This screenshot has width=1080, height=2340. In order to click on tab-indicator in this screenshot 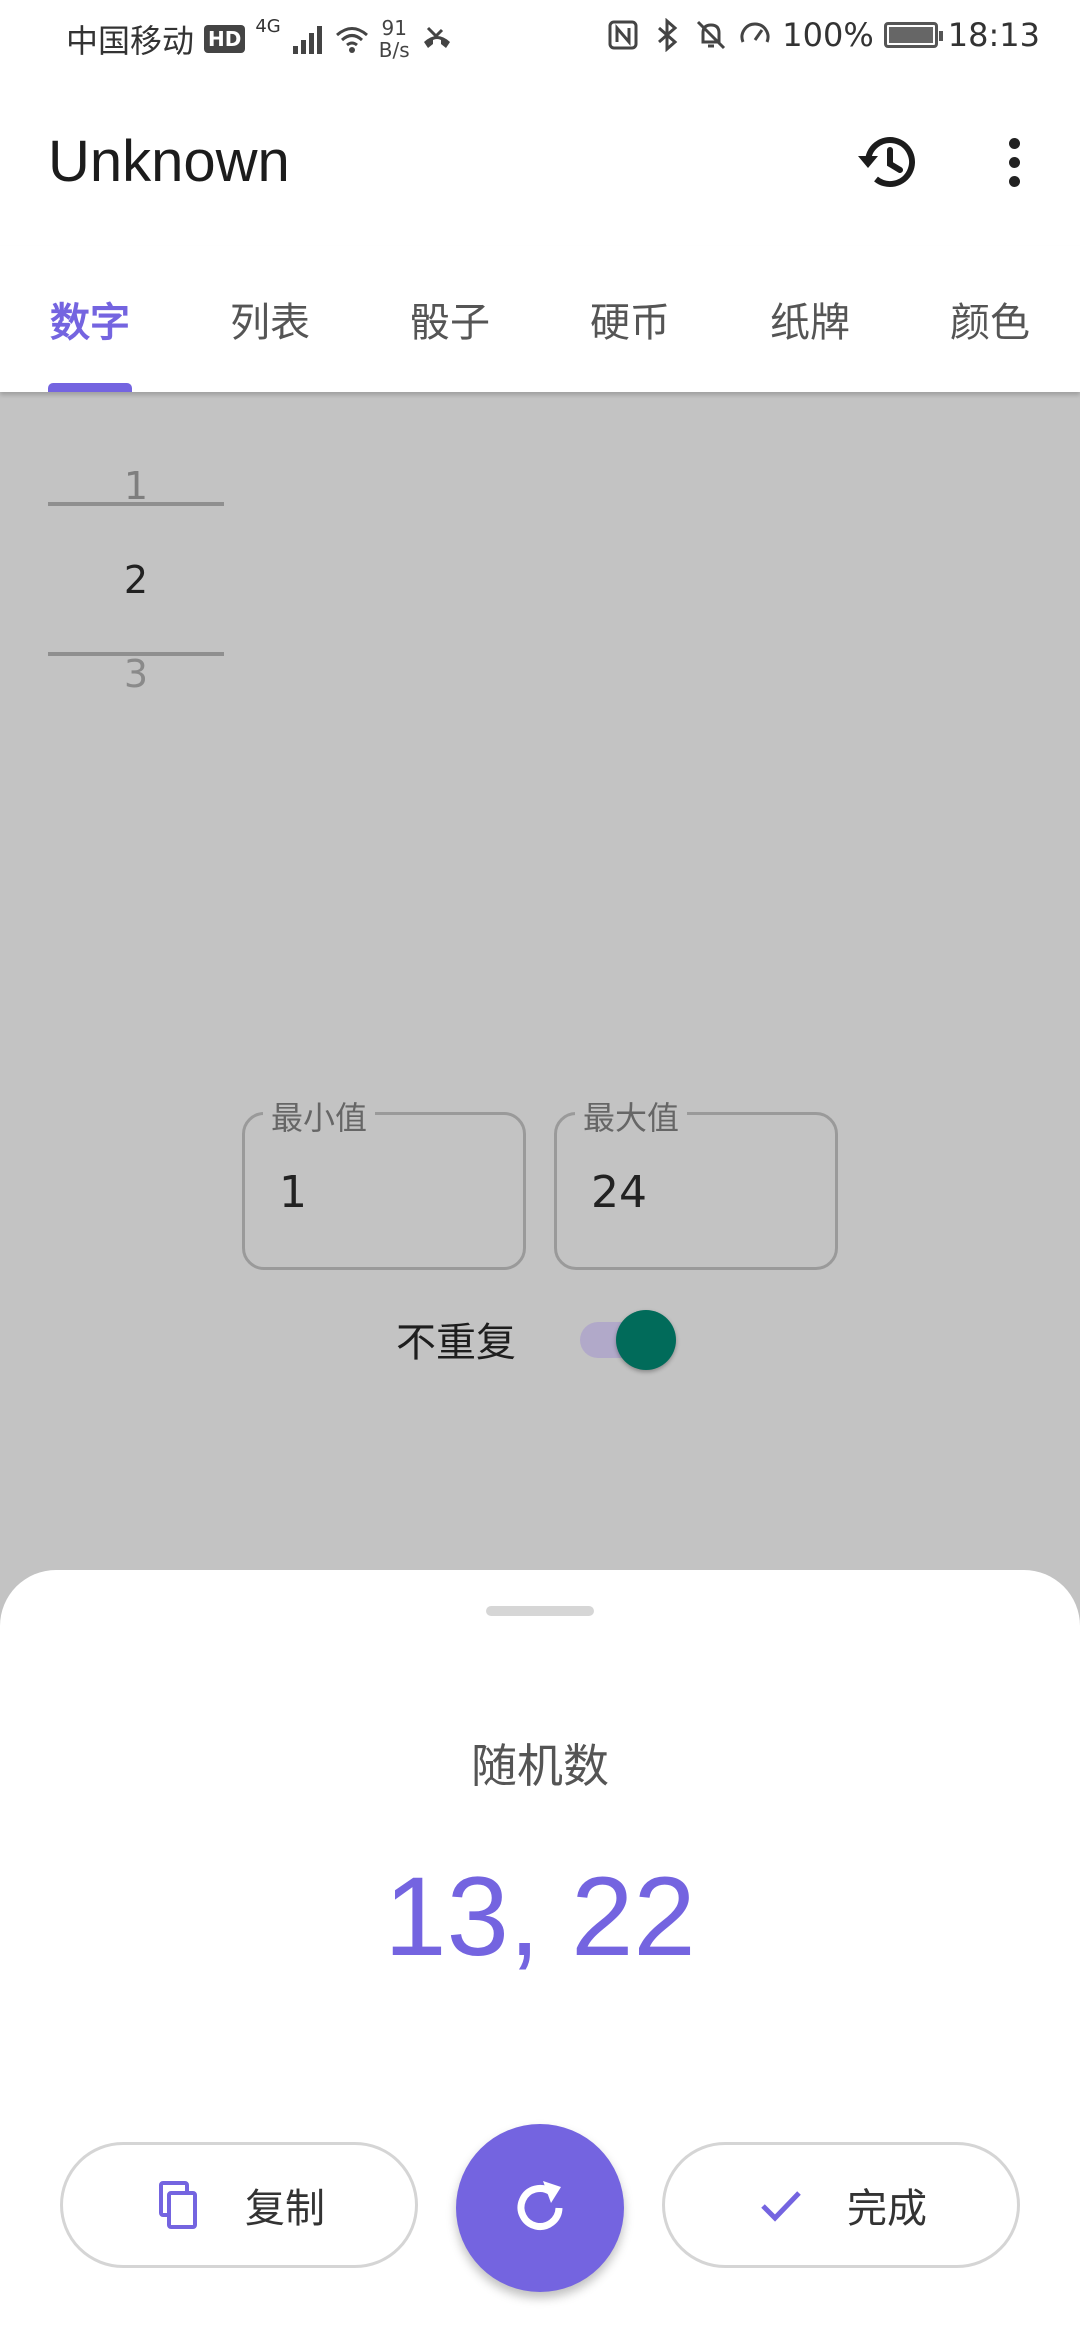, I will do `click(90, 387)`.